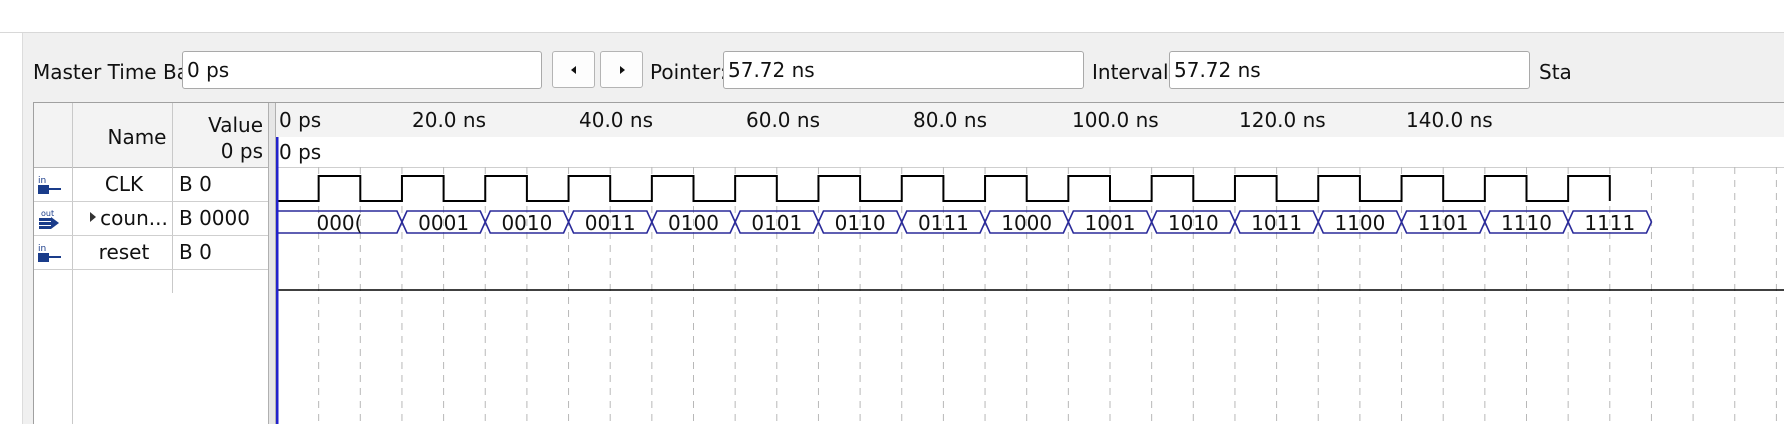 This screenshot has width=1784, height=424. What do you see at coordinates (1110, 223) in the screenshot?
I see `bus-segment-label: 1001` at bounding box center [1110, 223].